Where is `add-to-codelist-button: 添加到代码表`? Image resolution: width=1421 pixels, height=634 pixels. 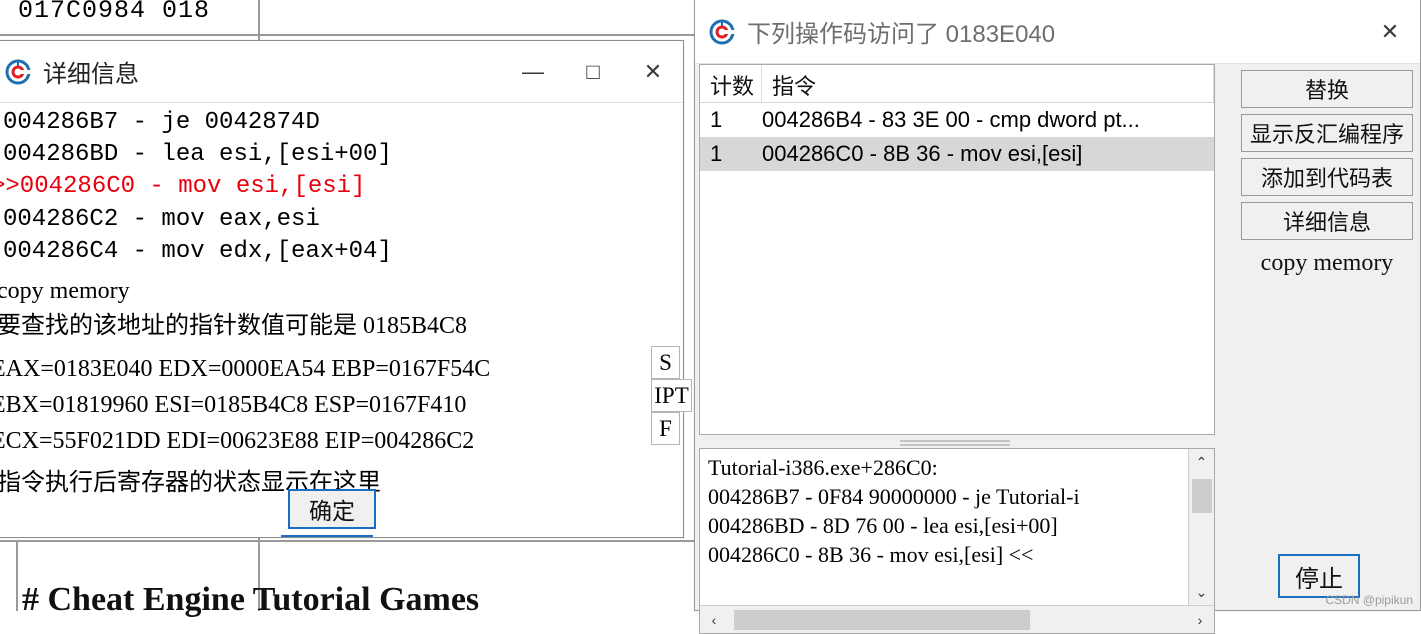 add-to-codelist-button: 添加到代码表 is located at coordinates (1327, 177).